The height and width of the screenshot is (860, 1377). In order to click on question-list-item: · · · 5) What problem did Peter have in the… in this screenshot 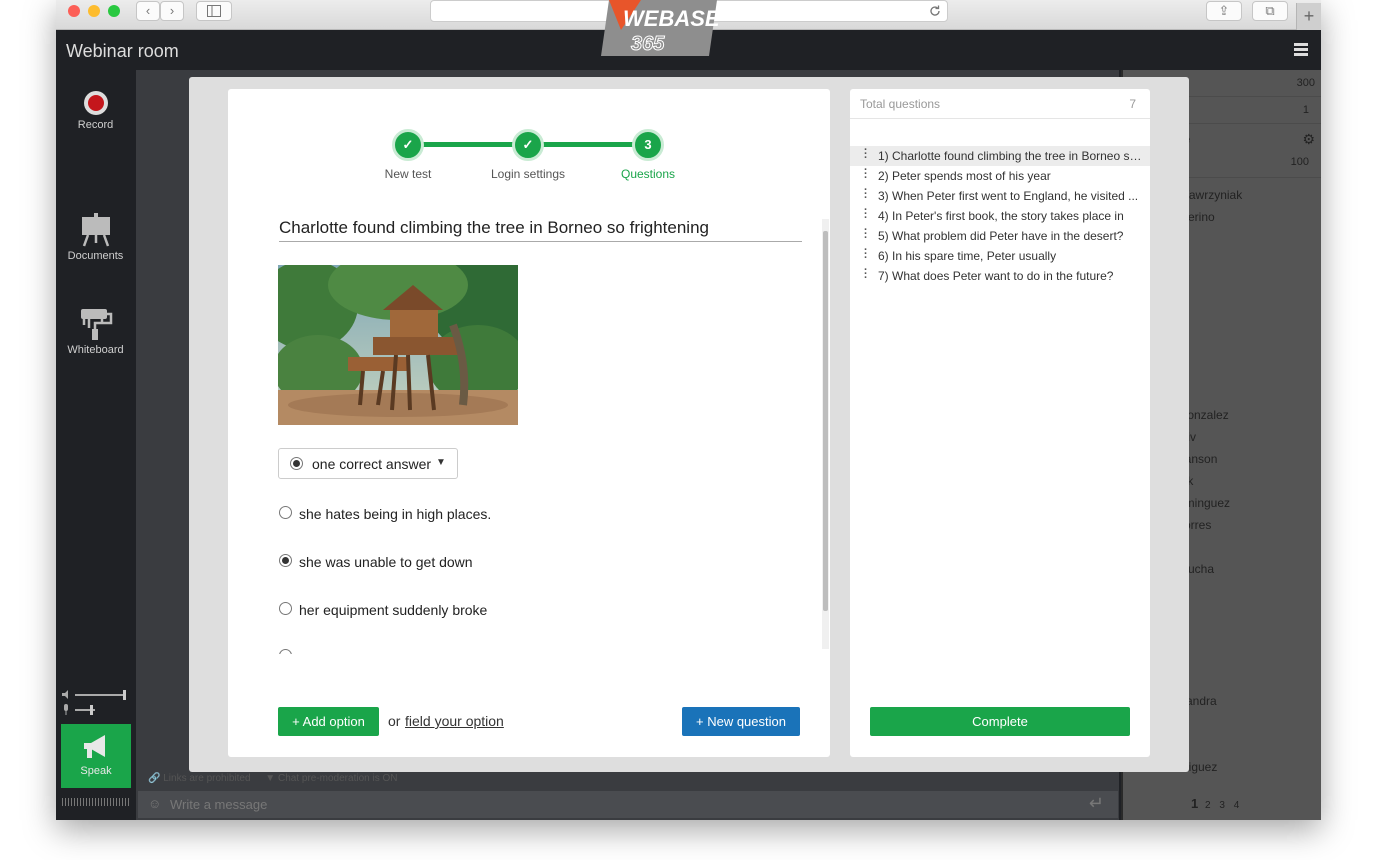, I will do `click(1000, 236)`.